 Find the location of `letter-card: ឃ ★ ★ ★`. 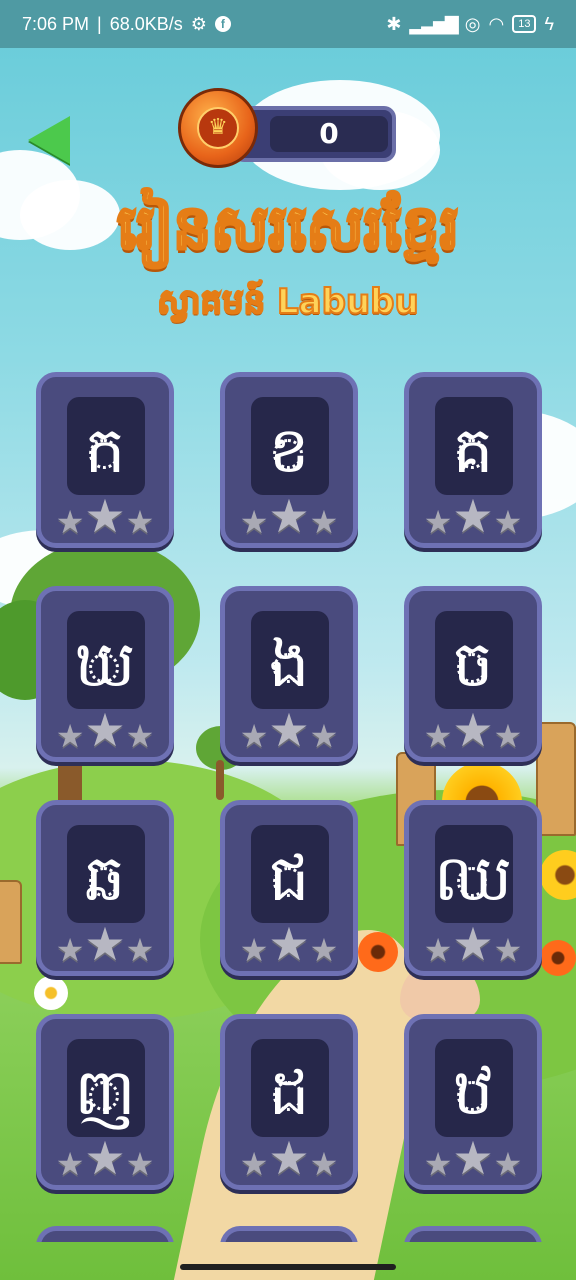

letter-card: ឃ ★ ★ ★ is located at coordinates (105, 674).